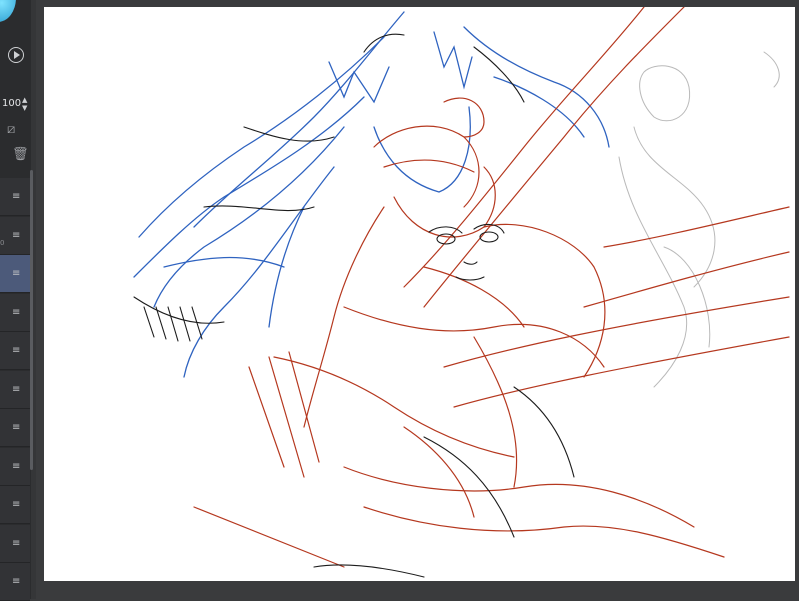 The height and width of the screenshot is (601, 799). I want to click on opacity-stepper: 100 ▲ ▼, so click(17, 104).